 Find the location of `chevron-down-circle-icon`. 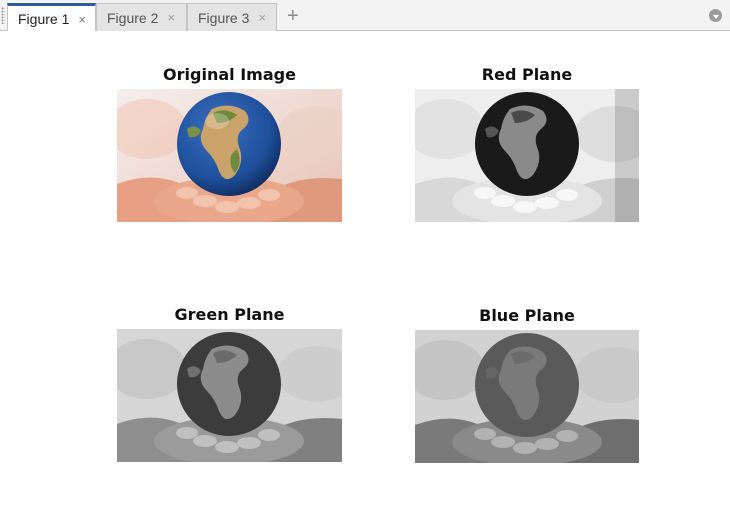

chevron-down-circle-icon is located at coordinates (715, 15).